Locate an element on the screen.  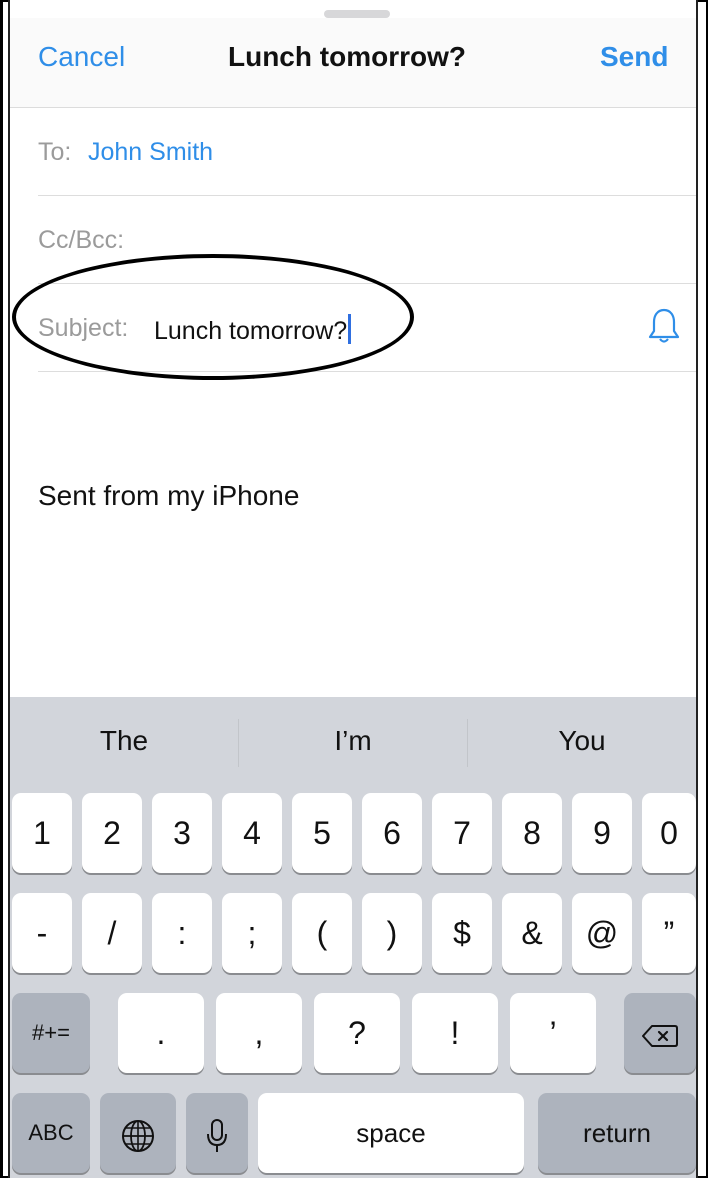
key-semicolon: ; is located at coordinates (252, 933).